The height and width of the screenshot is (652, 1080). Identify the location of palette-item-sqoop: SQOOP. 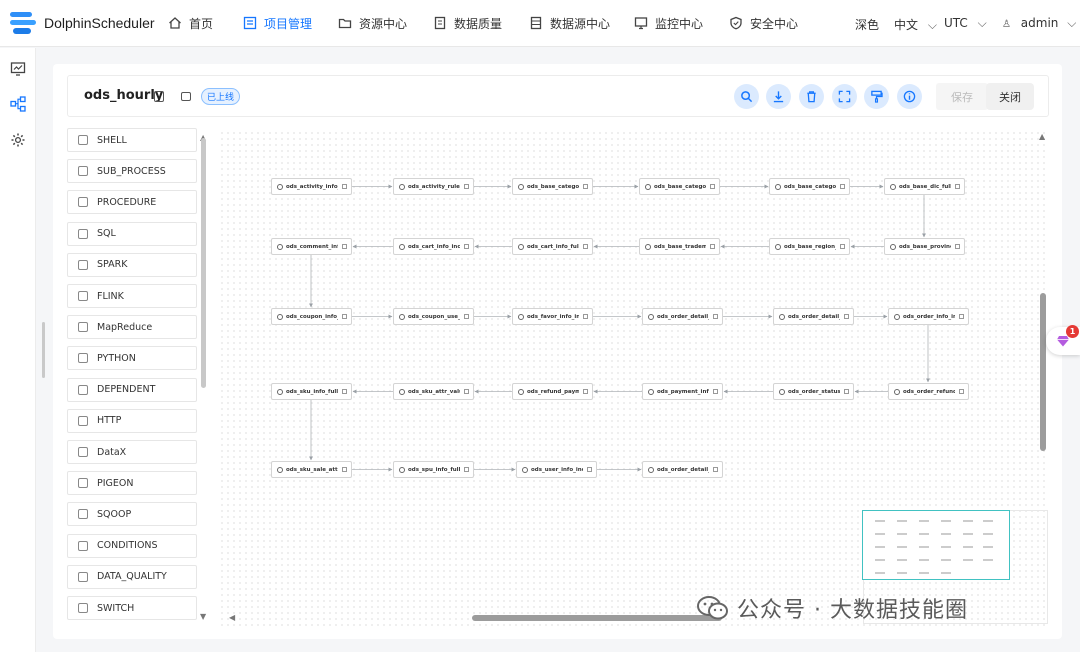
(132, 514).